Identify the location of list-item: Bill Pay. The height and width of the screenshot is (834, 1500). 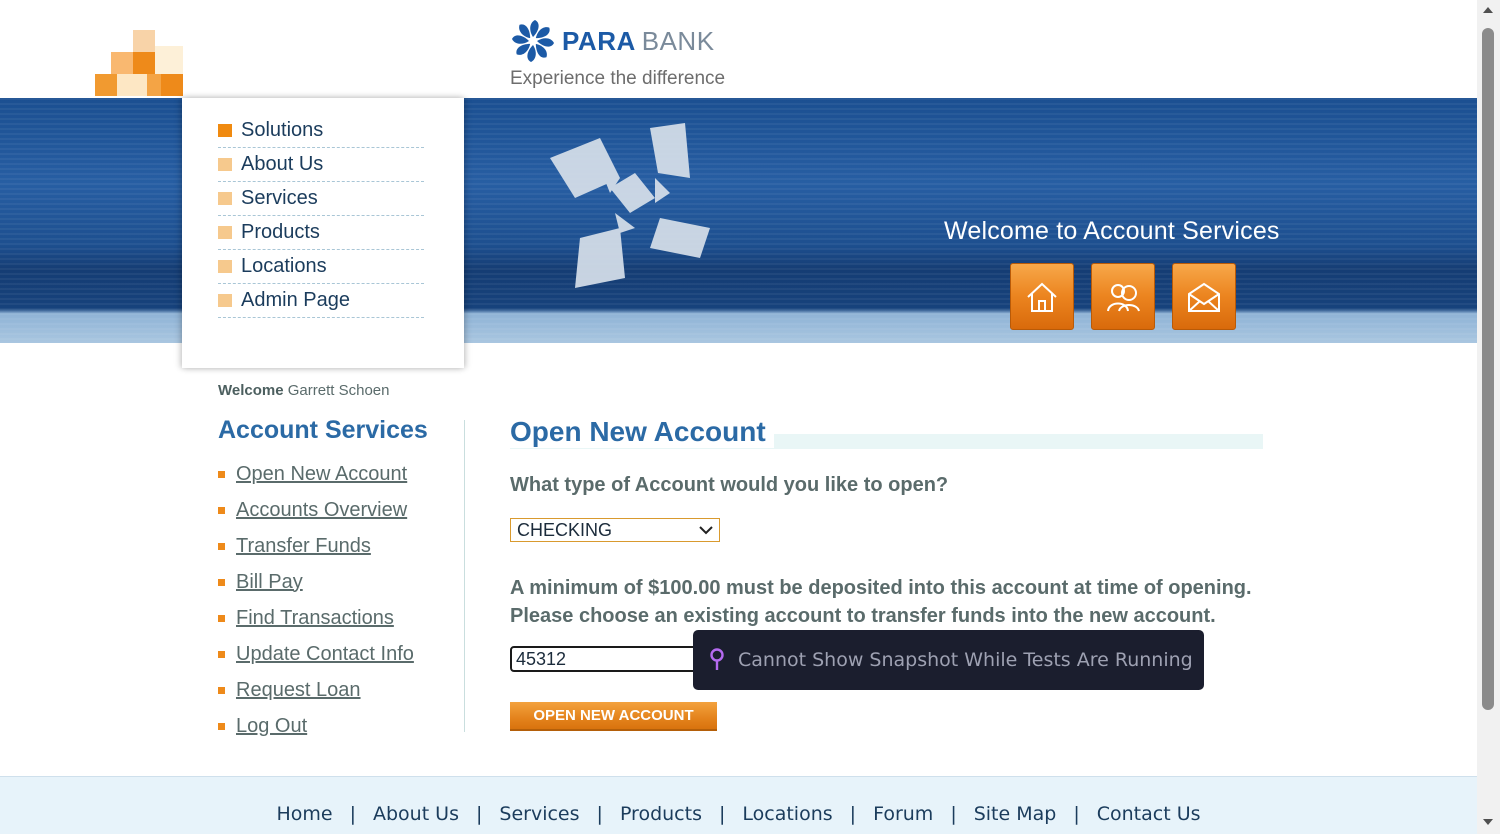
(316, 582).